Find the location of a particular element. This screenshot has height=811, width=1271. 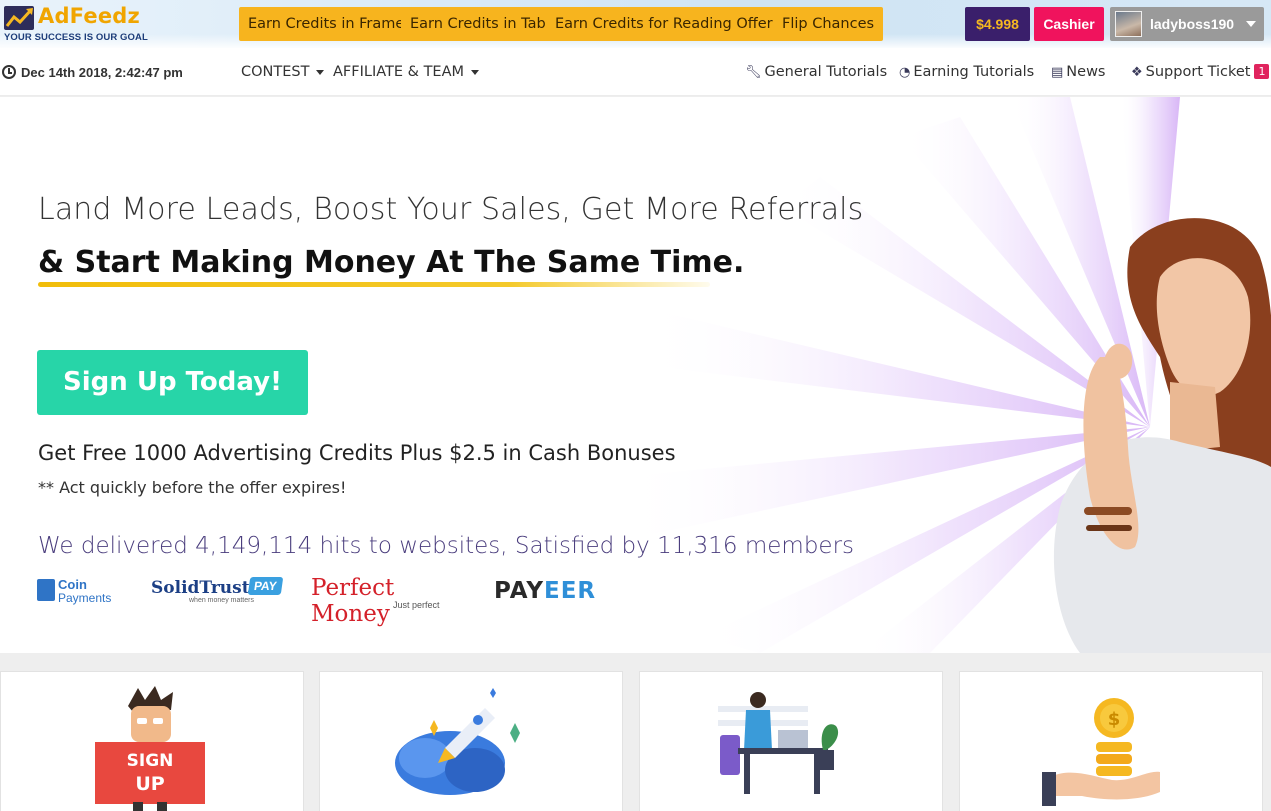

support-ticket-link: ❖ Support Ticket 1 is located at coordinates (1200, 72).